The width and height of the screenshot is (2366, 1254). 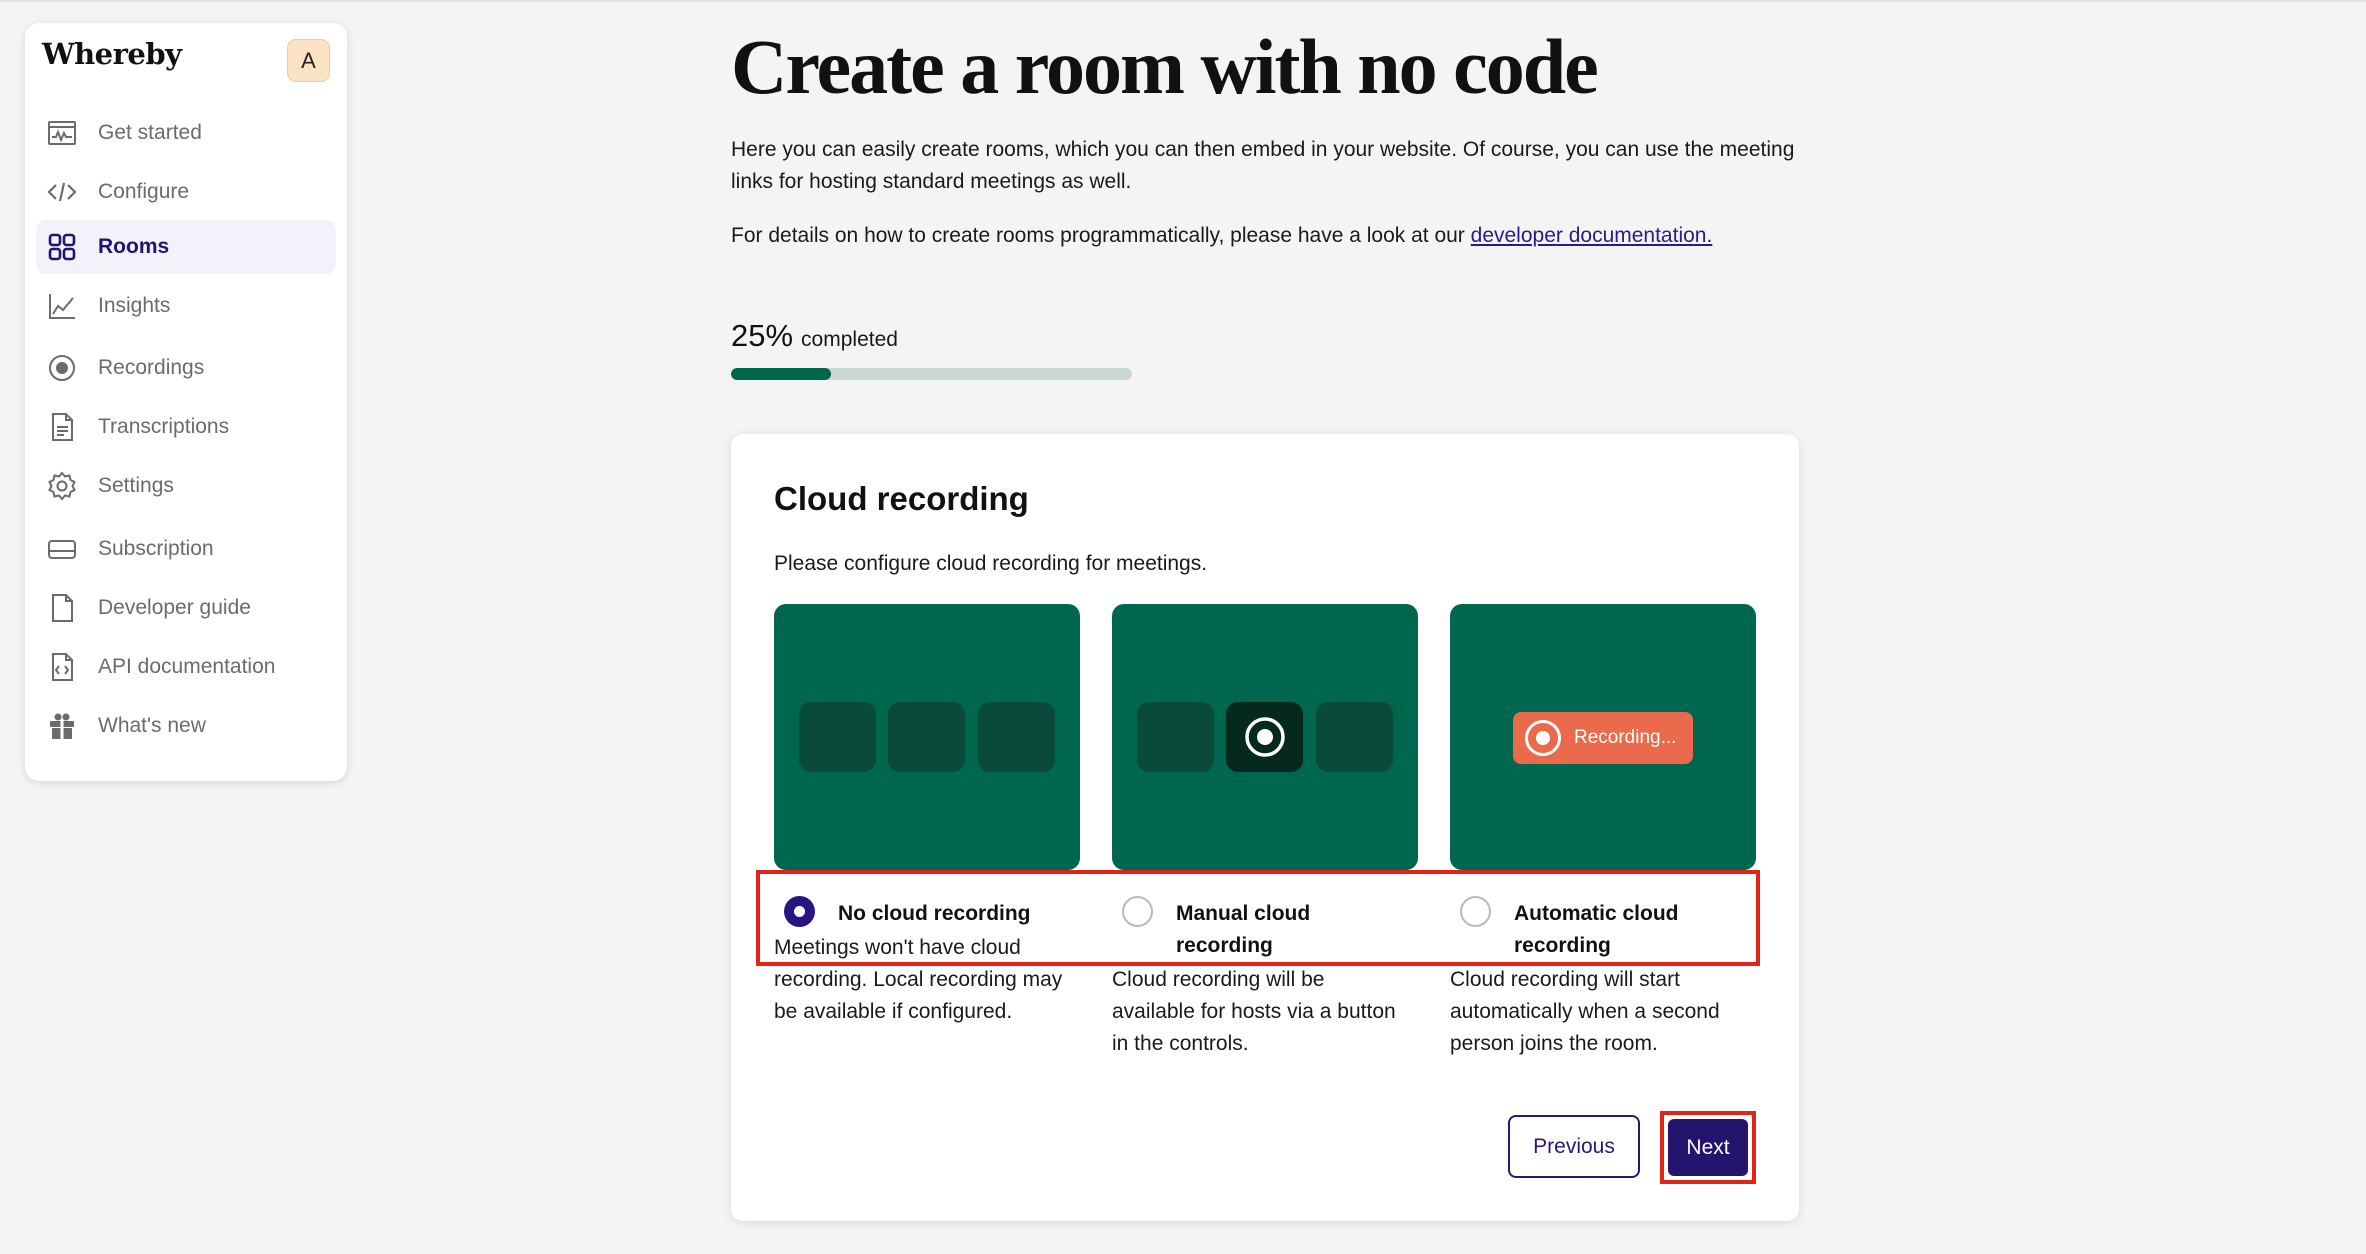 I want to click on next-button: Next, so click(x=1708, y=1147).